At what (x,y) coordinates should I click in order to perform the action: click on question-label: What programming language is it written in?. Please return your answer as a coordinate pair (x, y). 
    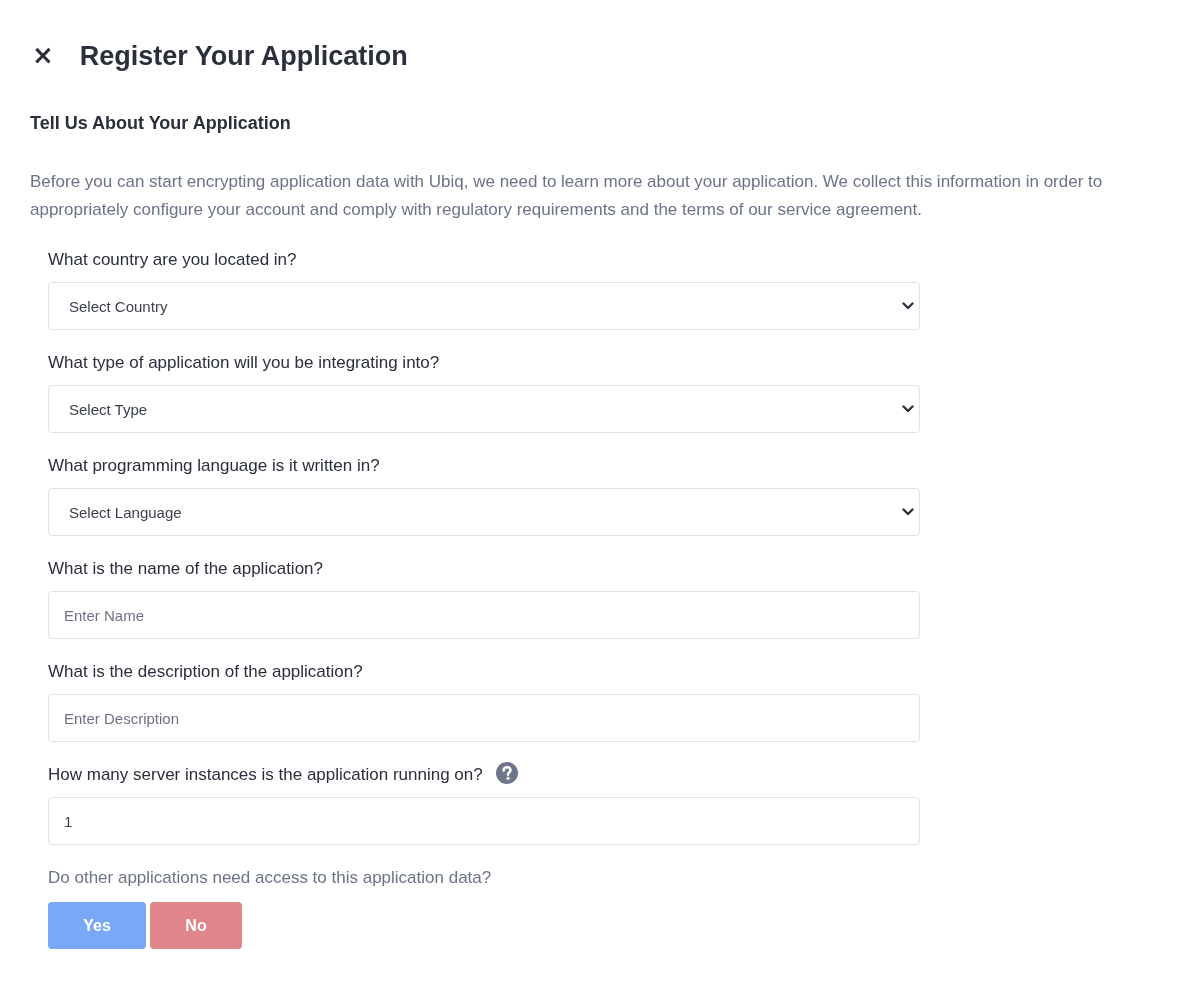
    Looking at the image, I should click on (214, 466).